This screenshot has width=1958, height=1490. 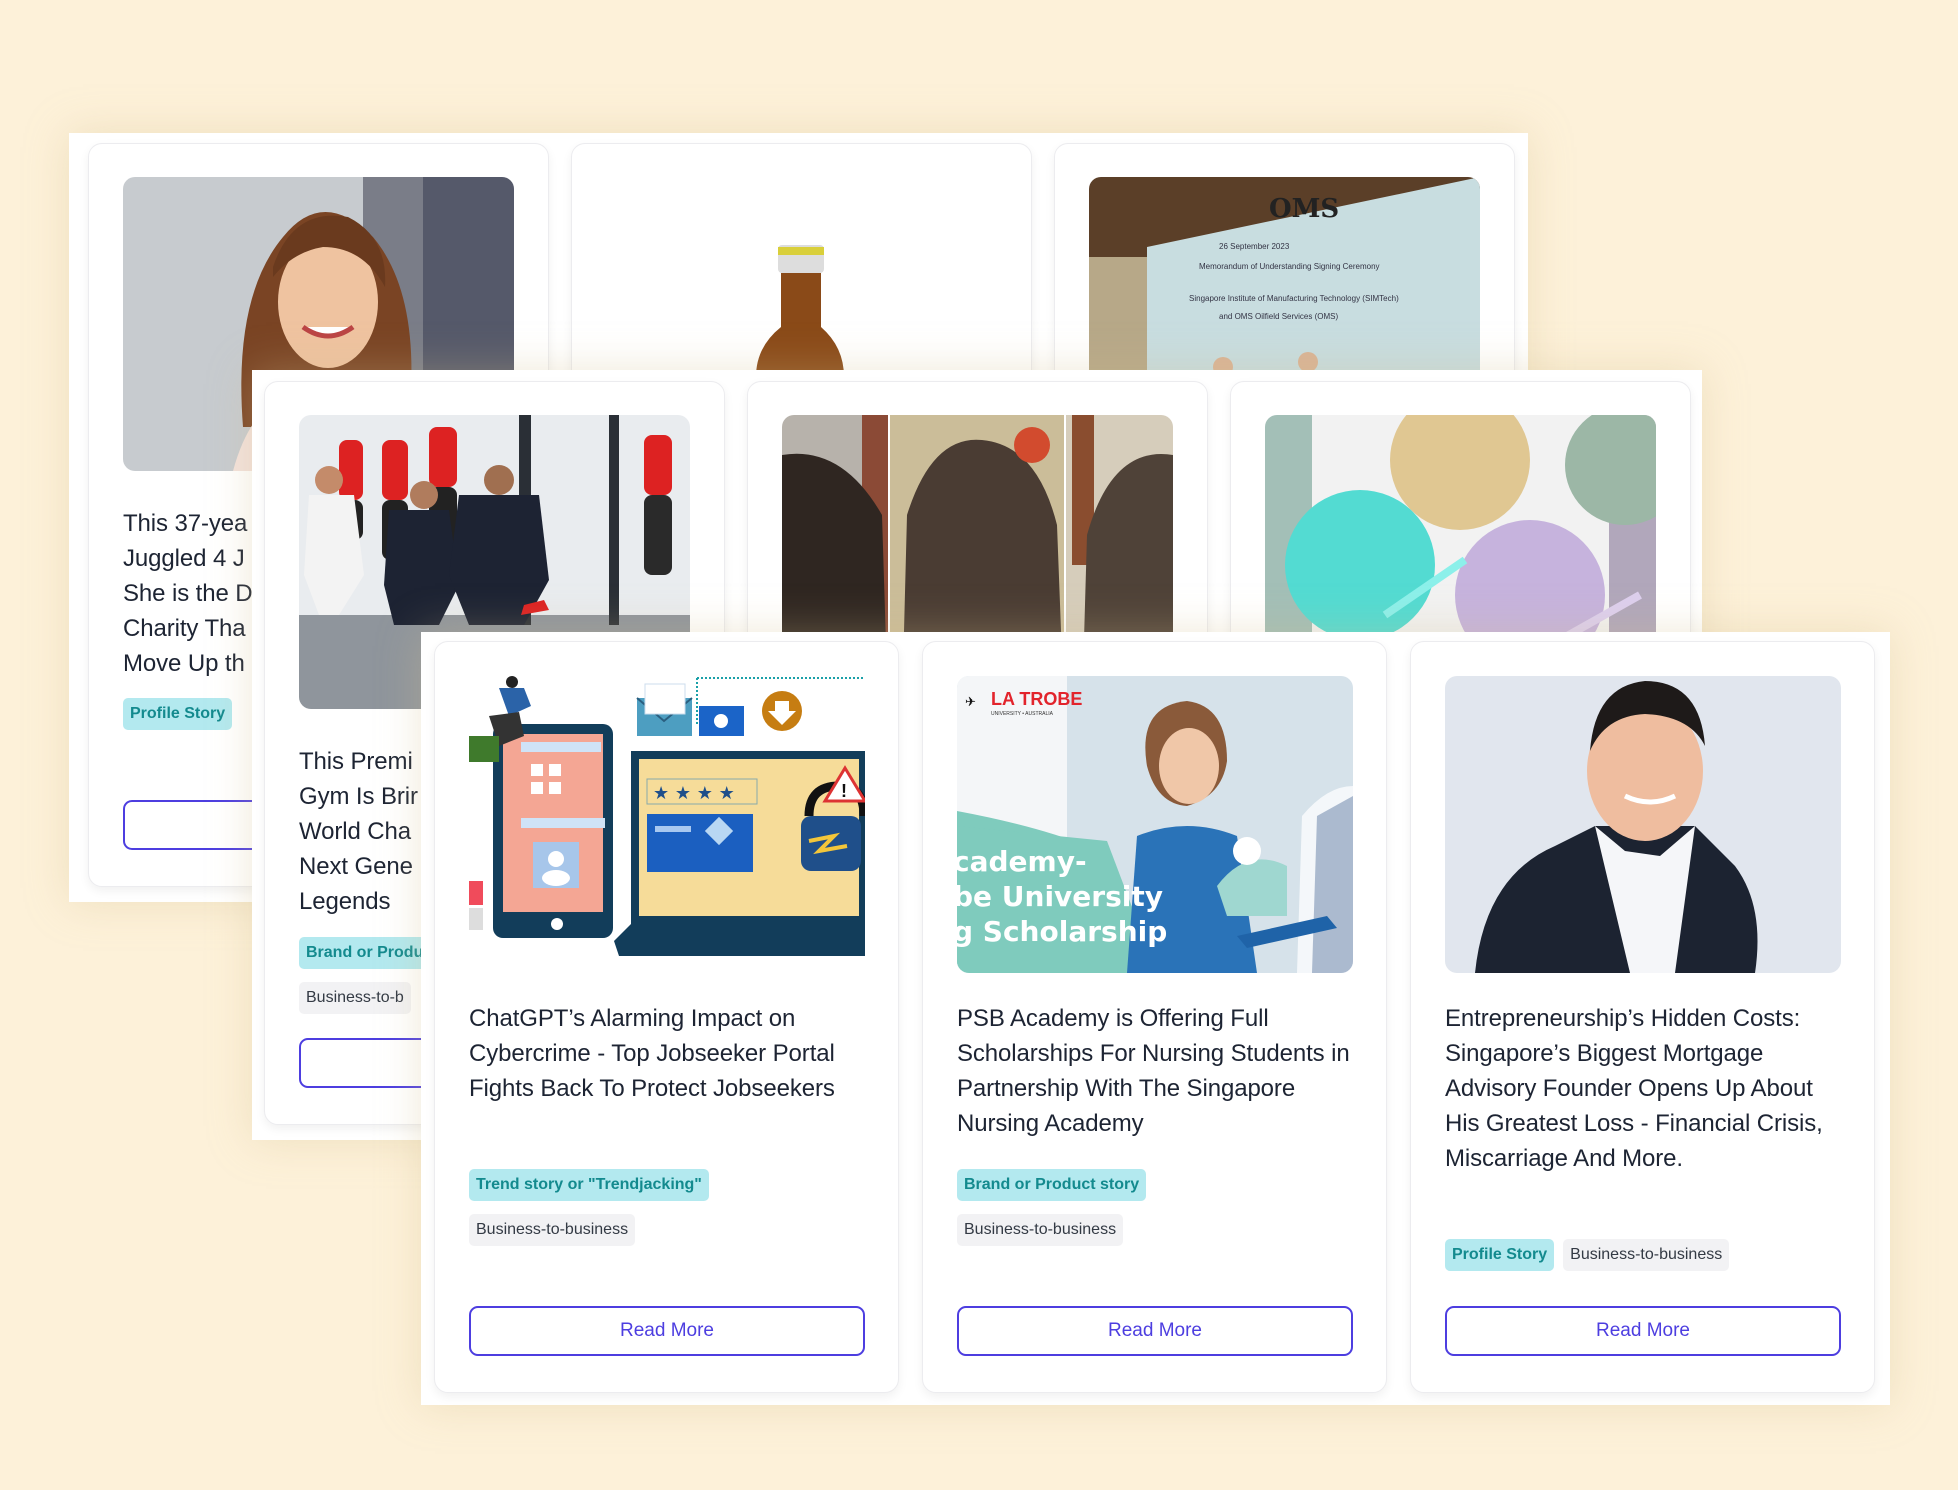 I want to click on svg-text: g Scholarship, so click(x=1062, y=931).